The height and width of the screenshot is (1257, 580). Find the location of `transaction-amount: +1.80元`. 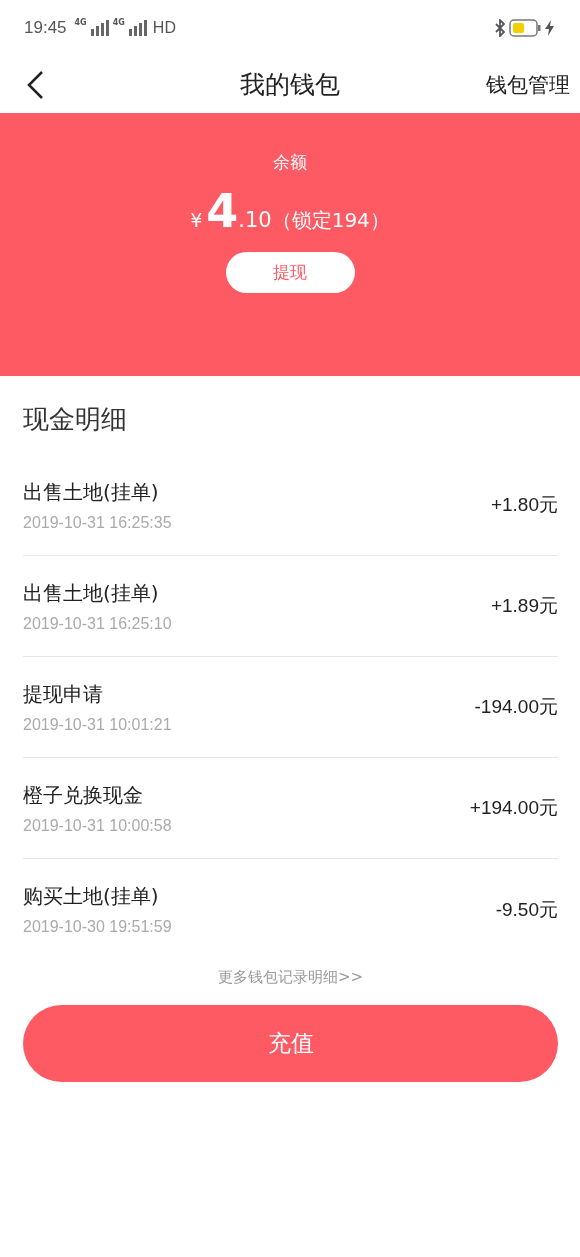

transaction-amount: +1.80元 is located at coordinates (524, 505).